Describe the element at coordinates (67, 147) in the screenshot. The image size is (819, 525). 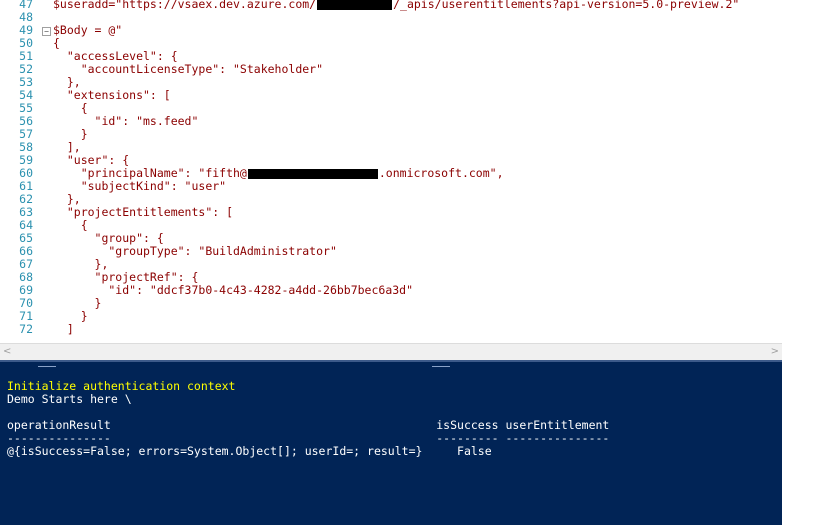
I see `code-text: ],` at that location.